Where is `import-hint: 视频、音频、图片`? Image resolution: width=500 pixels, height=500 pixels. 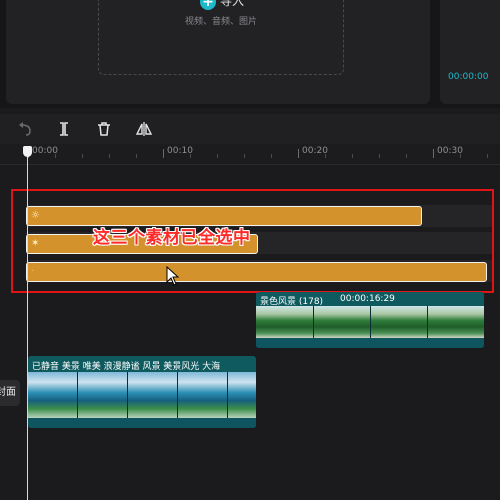
import-hint: 视频、音频、图片 is located at coordinates (220, 22).